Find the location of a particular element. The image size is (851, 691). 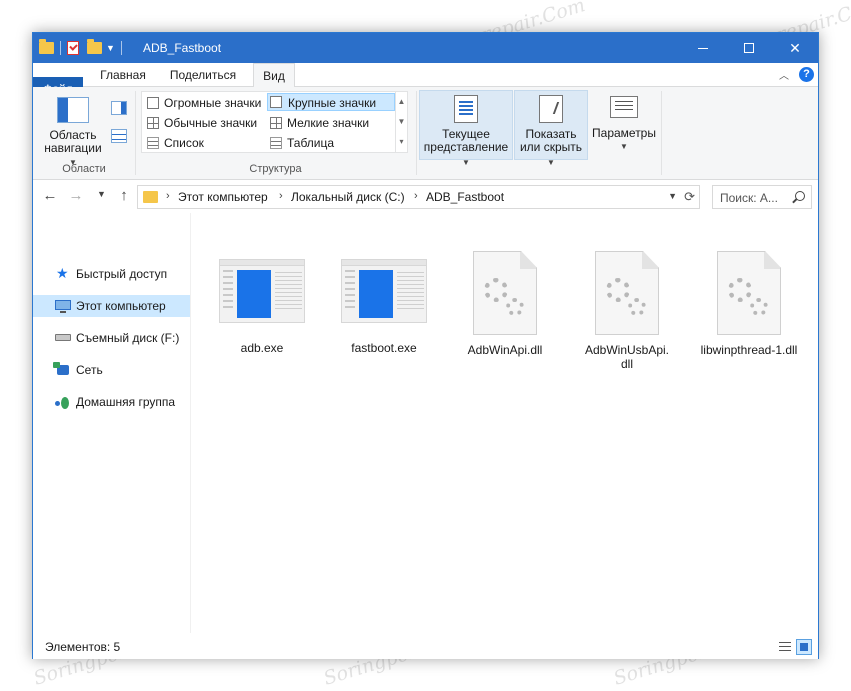

list-view-icon is located at coordinates (153, 143).